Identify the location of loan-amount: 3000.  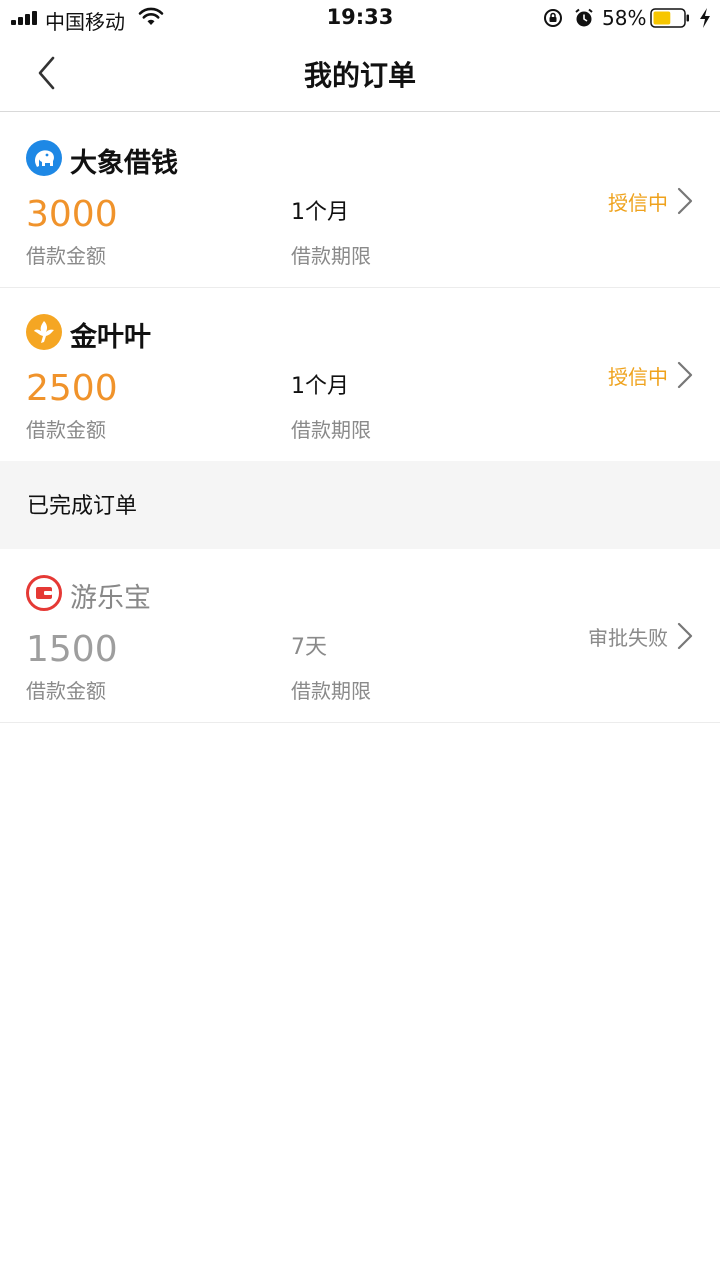
(72, 214).